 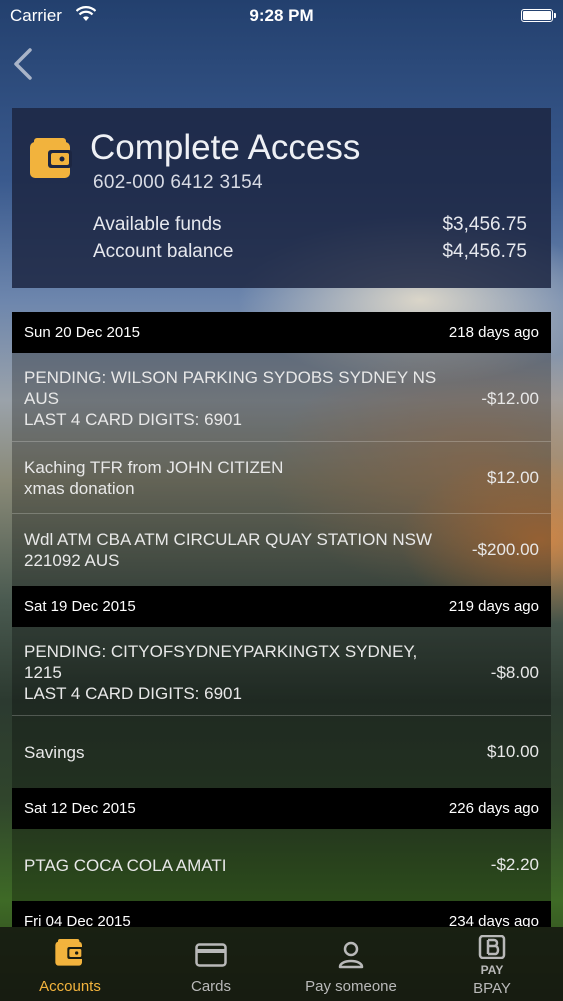 I want to click on credit-card-icon, so click(x=211, y=957).